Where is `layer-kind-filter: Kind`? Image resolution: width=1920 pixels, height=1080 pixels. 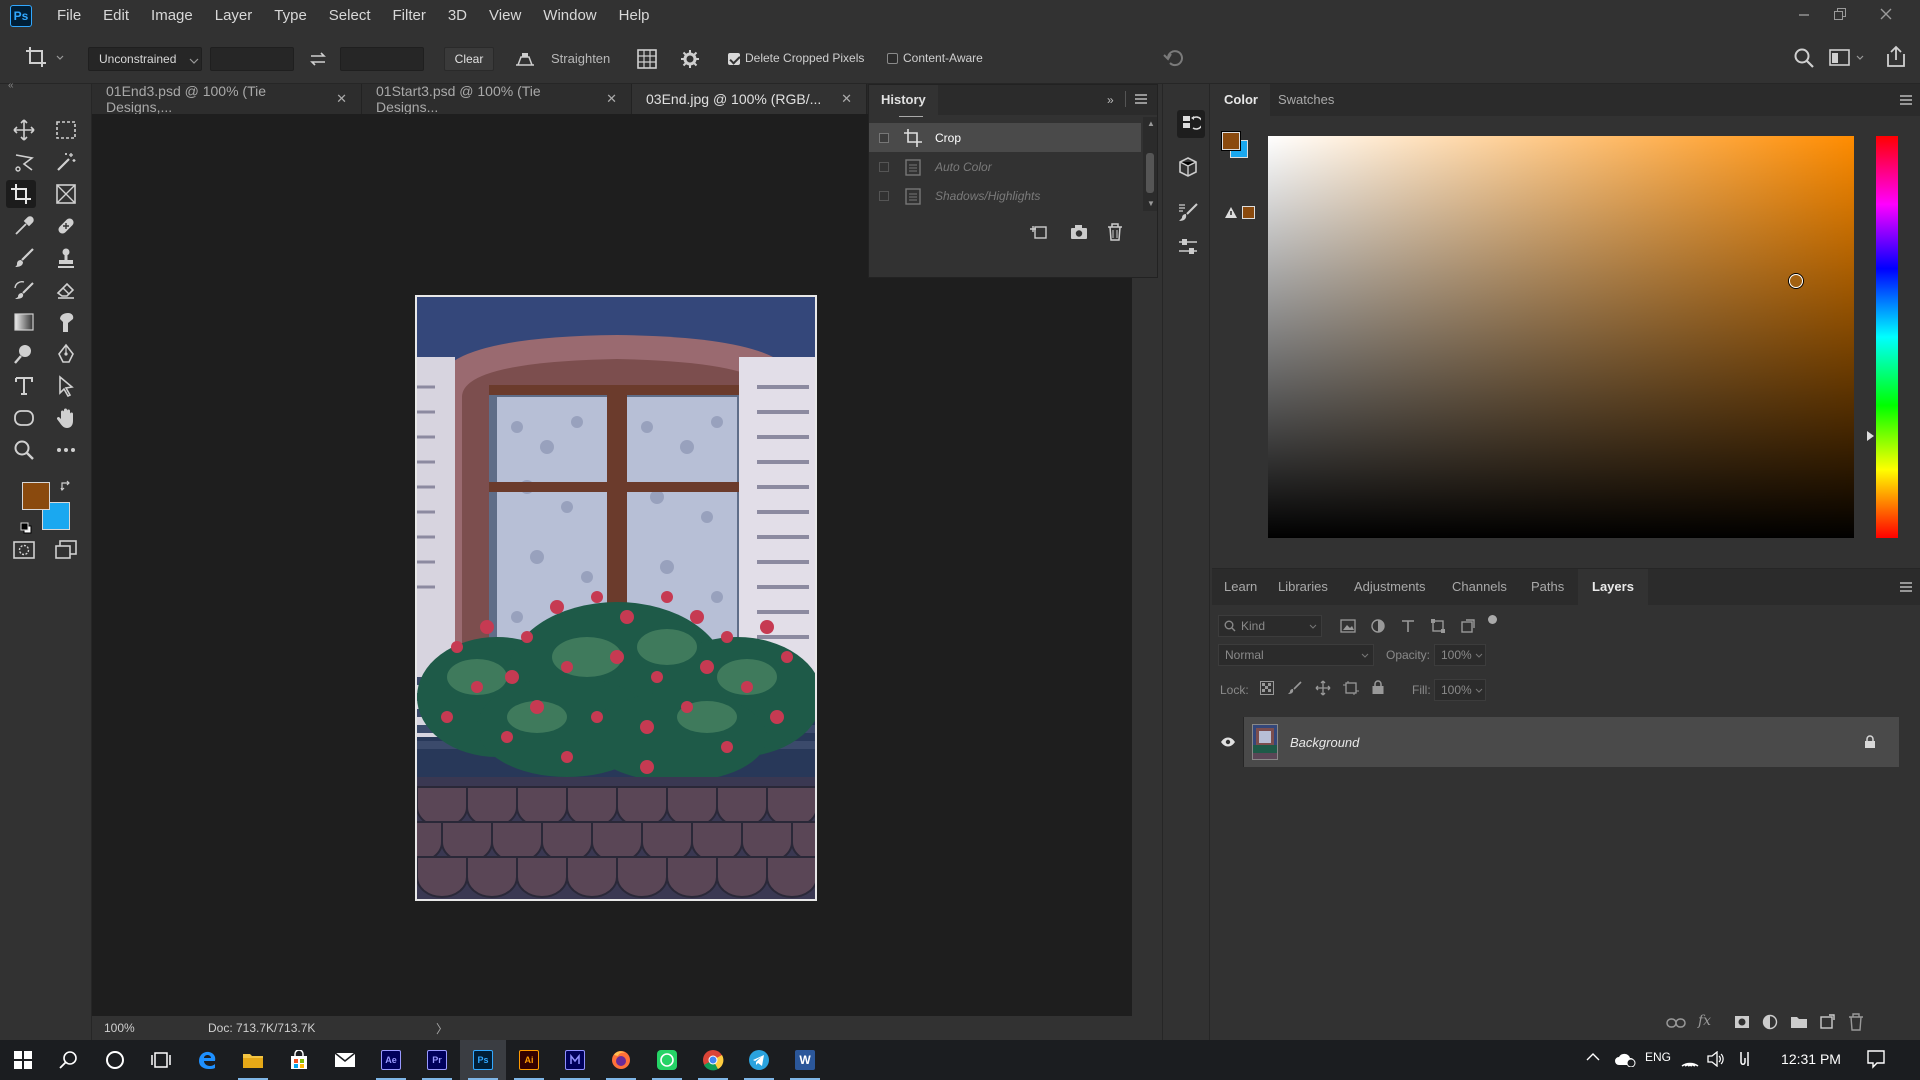 layer-kind-filter: Kind is located at coordinates (1270, 626).